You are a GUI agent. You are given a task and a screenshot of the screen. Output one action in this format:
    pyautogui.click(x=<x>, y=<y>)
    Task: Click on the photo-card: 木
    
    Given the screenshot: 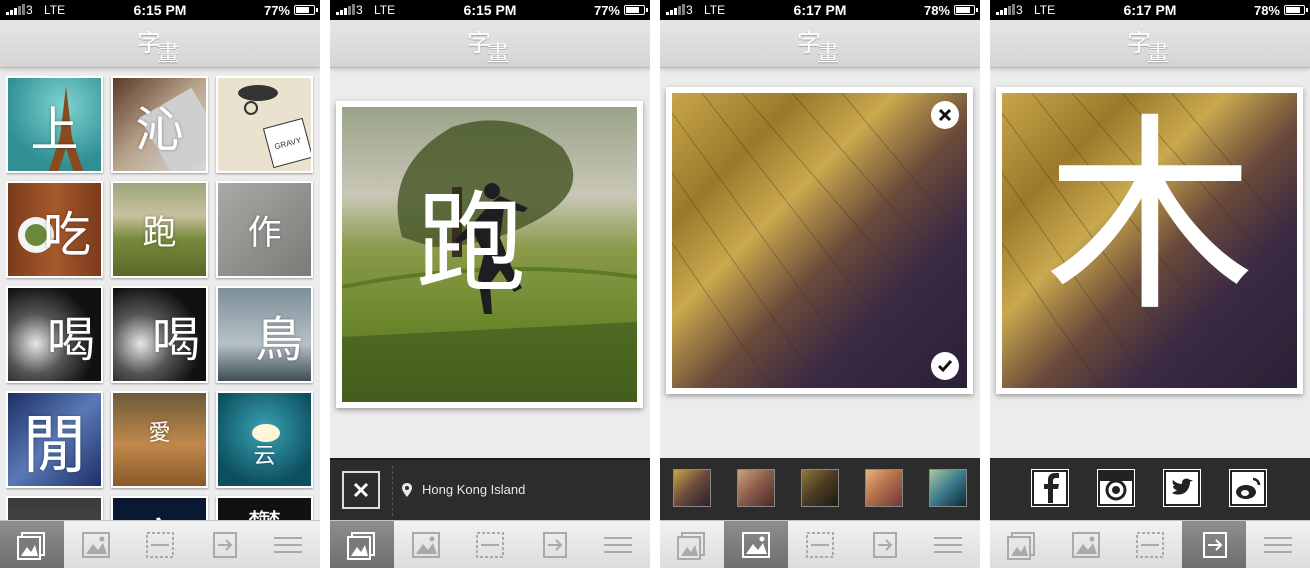 What is the action you would take?
    pyautogui.click(x=1149, y=240)
    